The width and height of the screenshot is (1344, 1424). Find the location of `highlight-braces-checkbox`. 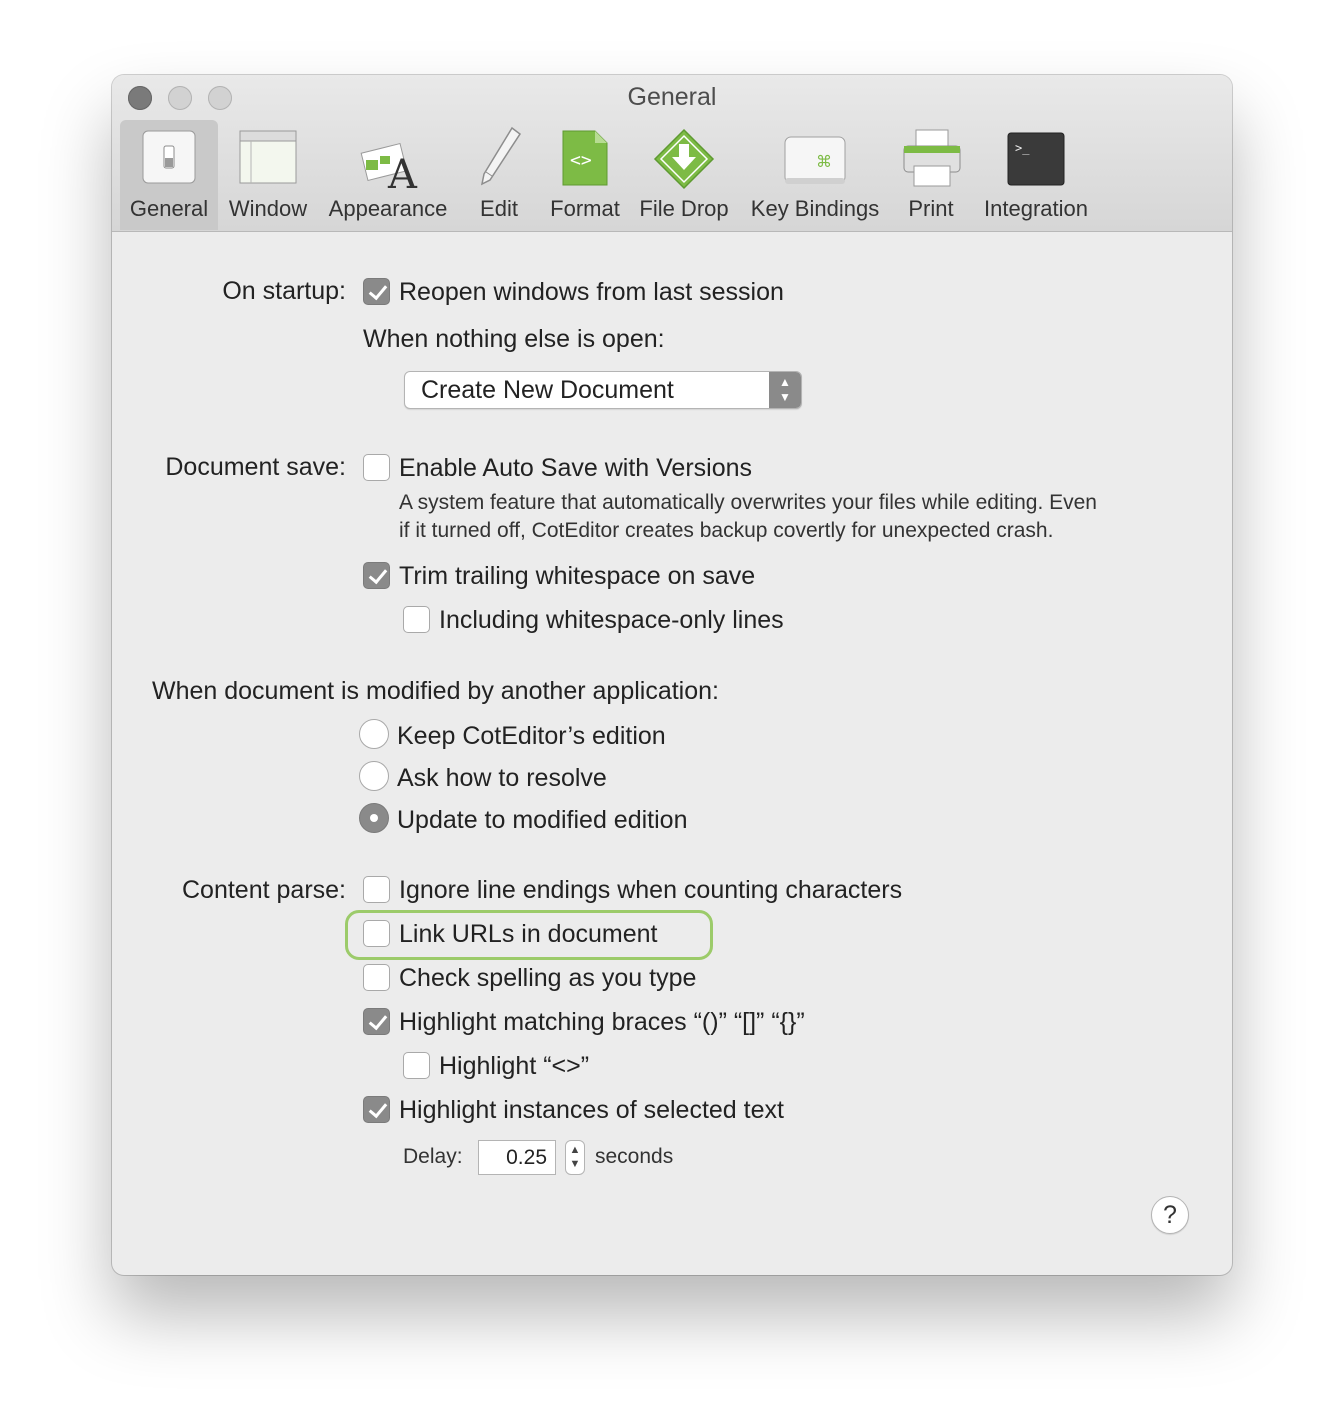

highlight-braces-checkbox is located at coordinates (376, 1021).